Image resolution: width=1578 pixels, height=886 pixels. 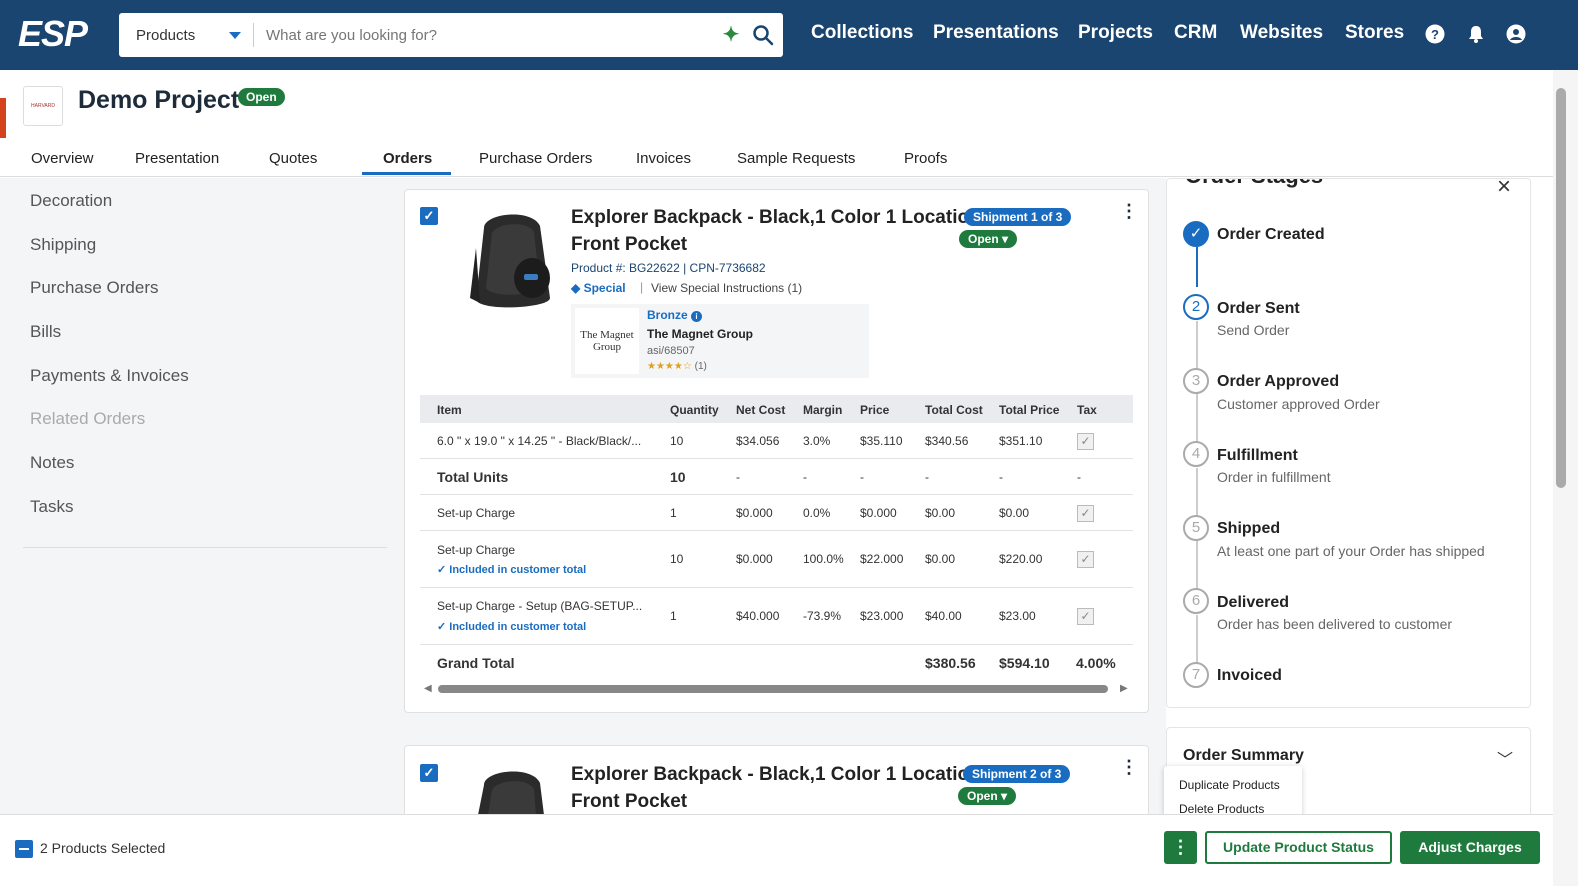 I want to click on row-net: $40.000, so click(x=758, y=616).